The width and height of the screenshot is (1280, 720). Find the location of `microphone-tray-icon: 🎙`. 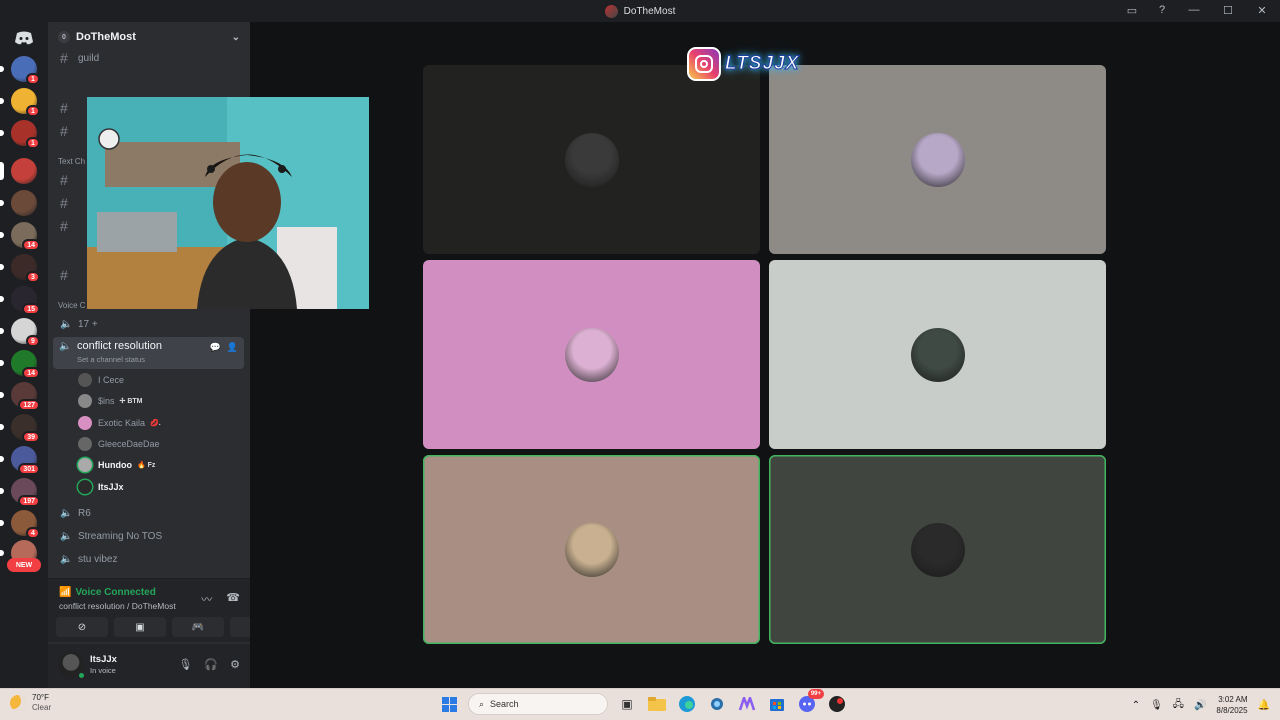

microphone-tray-icon: 🎙 is located at coordinates (1156, 705).